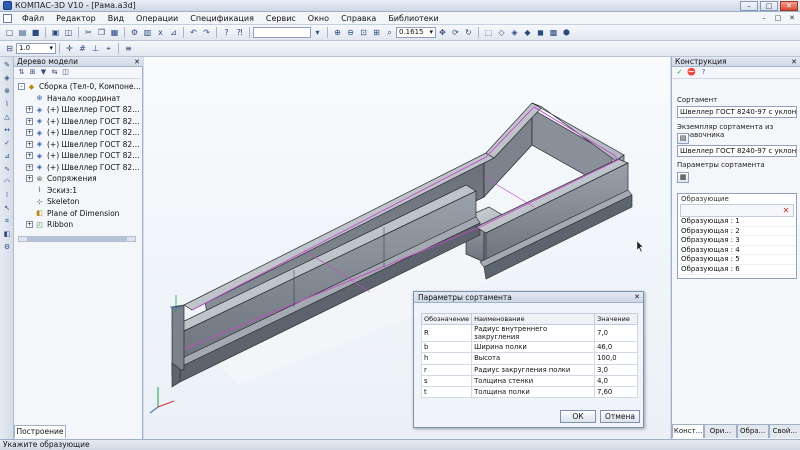 This screenshot has width=800, height=450. What do you see at coordinates (529, 347) in the screenshot?
I see `table-row: b Ширина полки 46,0` at bounding box center [529, 347].